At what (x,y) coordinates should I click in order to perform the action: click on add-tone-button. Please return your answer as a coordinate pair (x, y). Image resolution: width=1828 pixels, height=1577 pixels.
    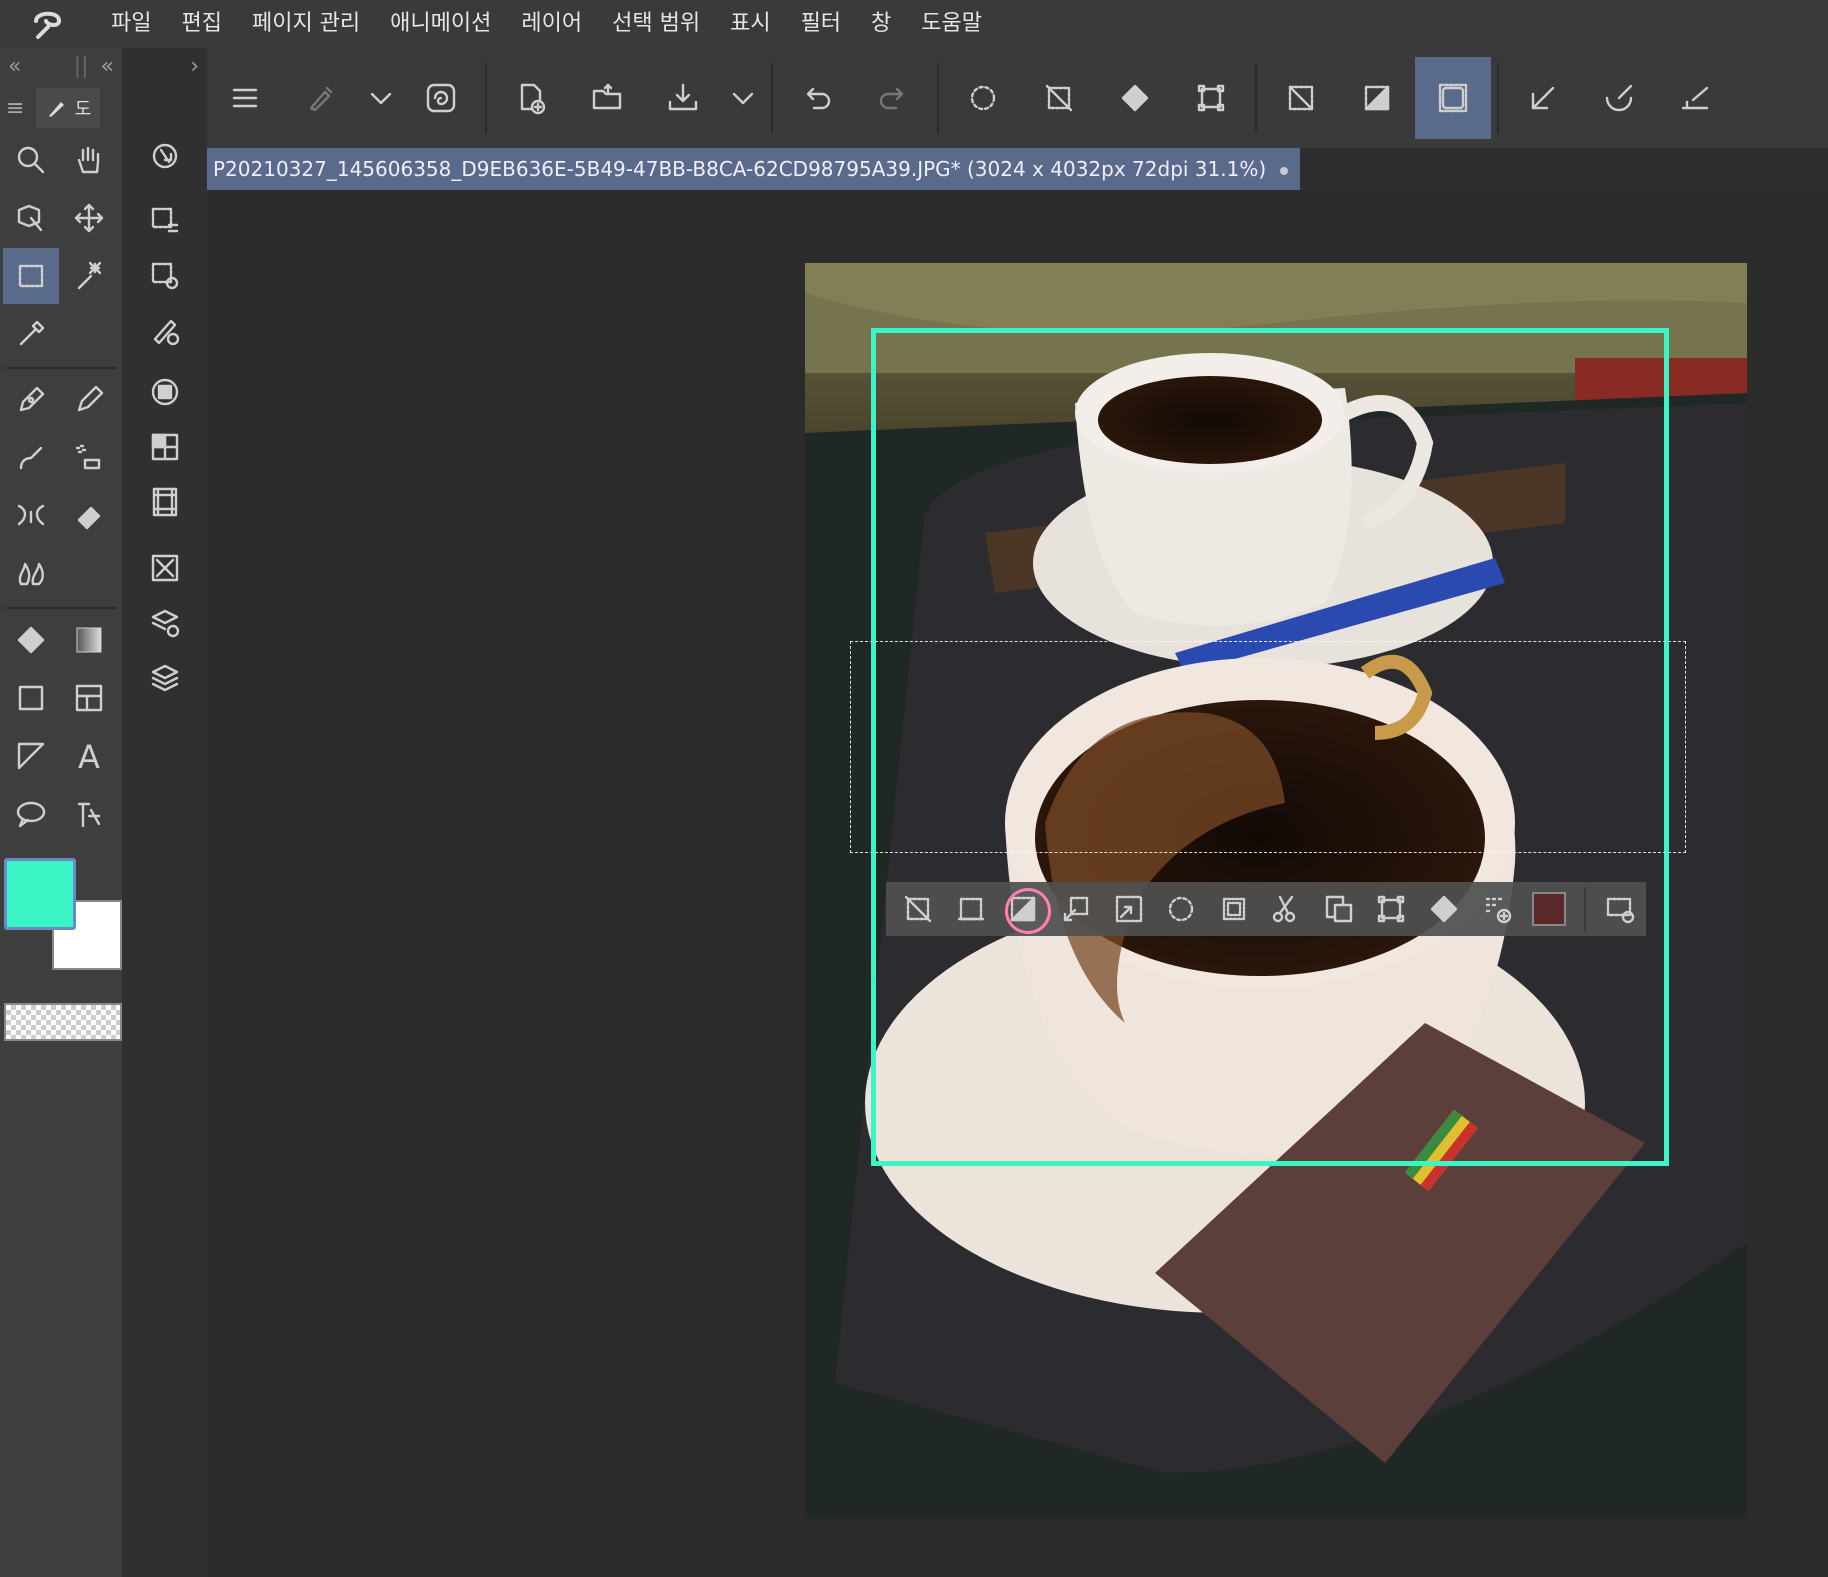
    Looking at the image, I should click on (1496, 909).